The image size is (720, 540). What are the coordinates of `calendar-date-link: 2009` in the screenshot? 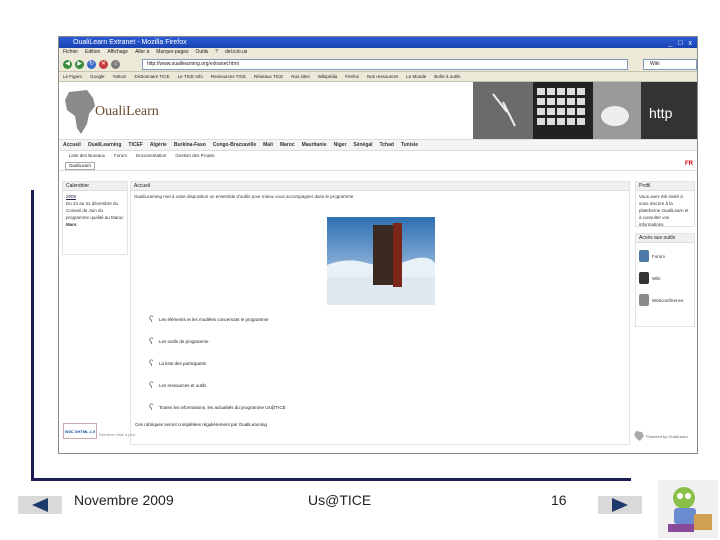 It's located at (95, 196).